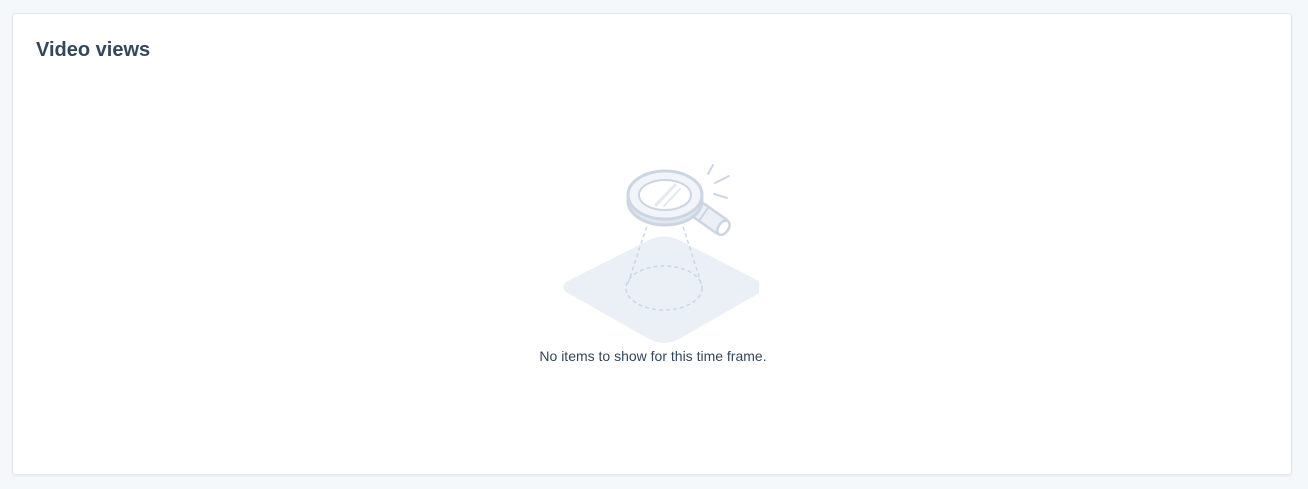  Describe the element at coordinates (661, 253) in the screenshot. I see `magnifying-glass-spotlight-icon` at that location.